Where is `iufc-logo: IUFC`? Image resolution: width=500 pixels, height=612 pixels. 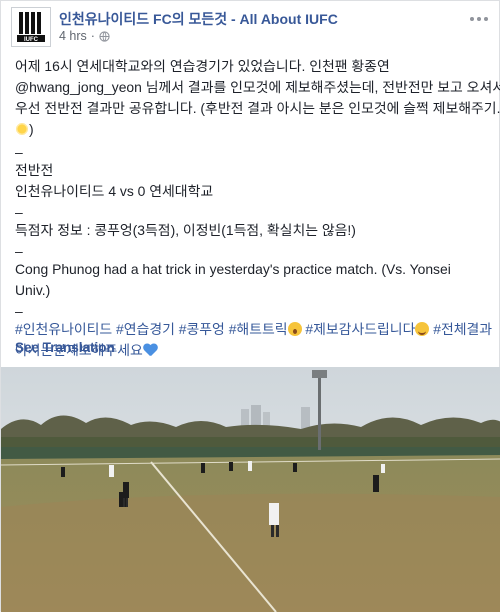 iufc-logo: IUFC is located at coordinates (31, 27).